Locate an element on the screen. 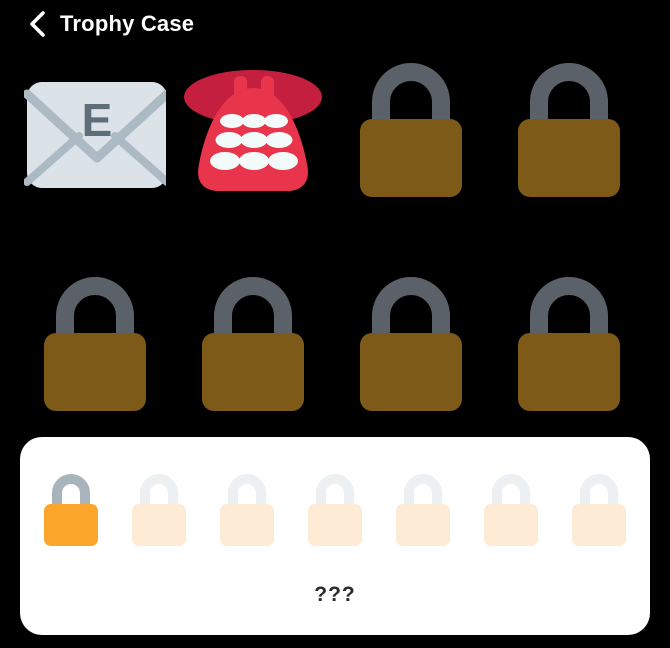 The height and width of the screenshot is (648, 670). envelope-e-icon: E is located at coordinates (95, 135).